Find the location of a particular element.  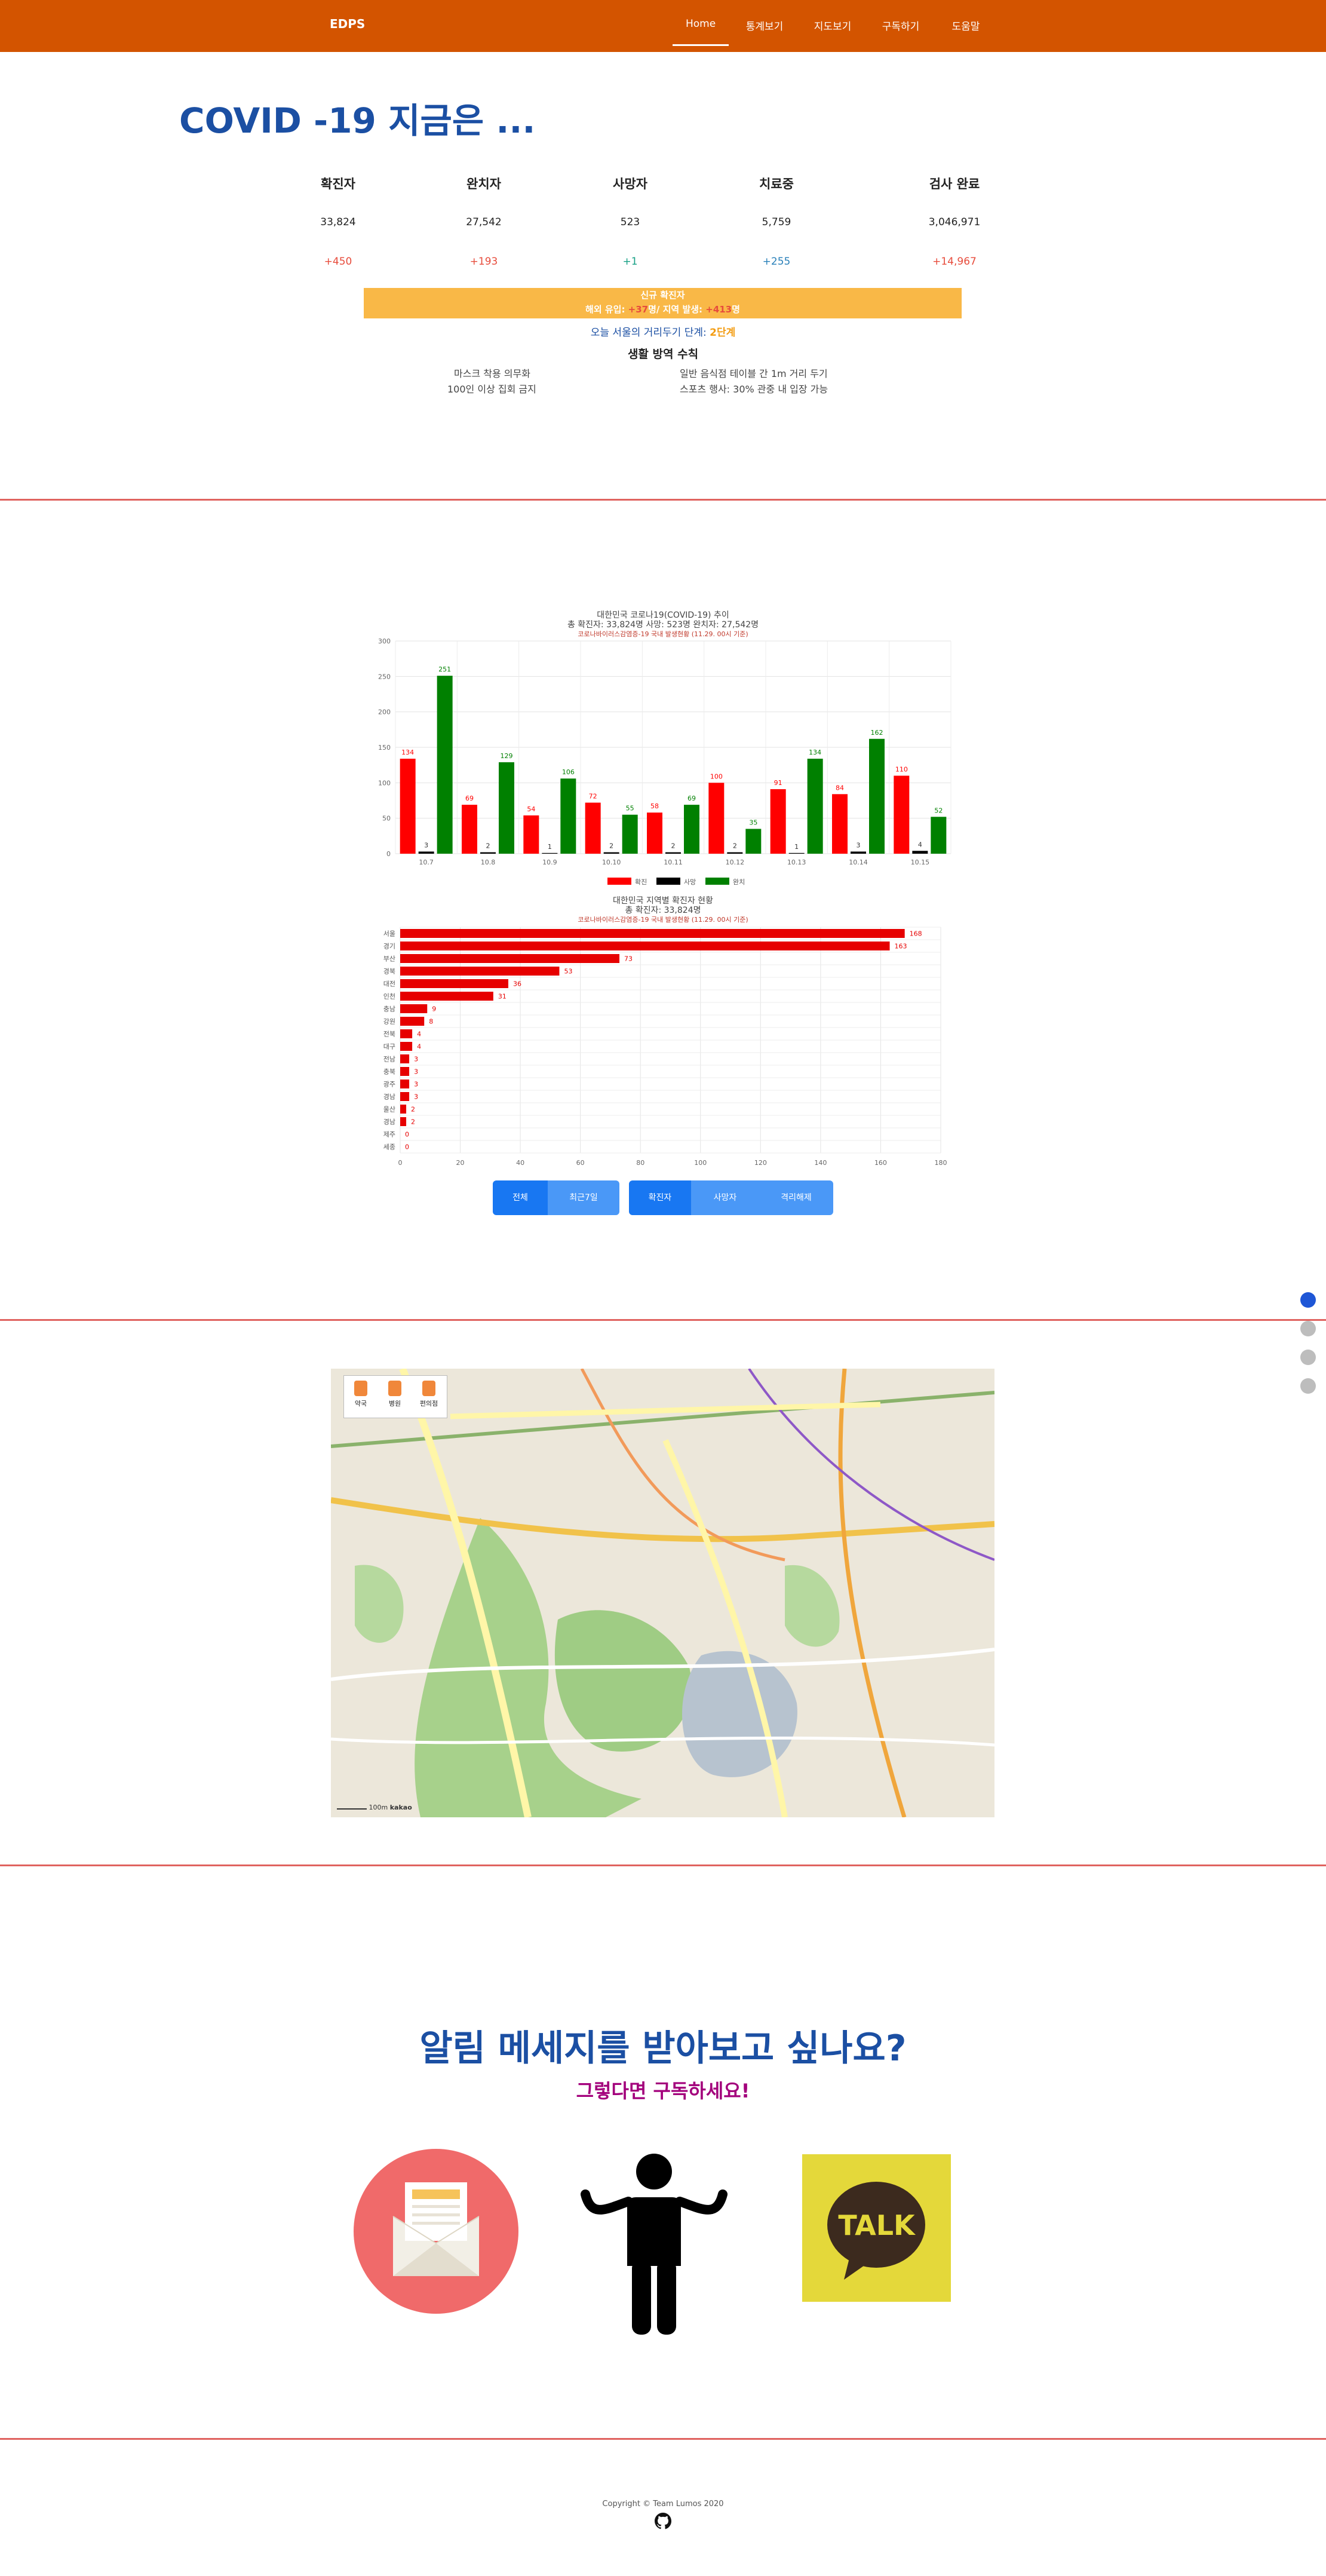

region-chart-subtitle: 총 확진자: 33,824명 is located at coordinates (663, 911).